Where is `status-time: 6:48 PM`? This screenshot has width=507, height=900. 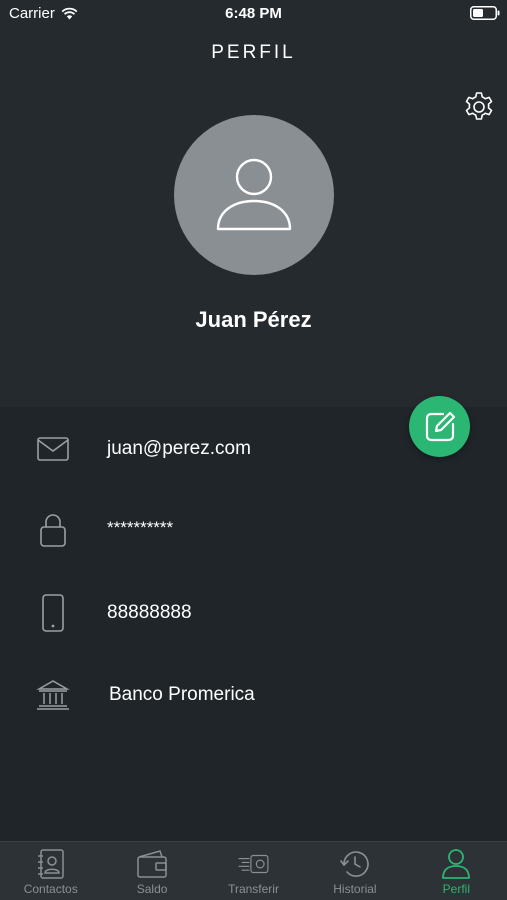
status-time: 6:48 PM is located at coordinates (253, 13).